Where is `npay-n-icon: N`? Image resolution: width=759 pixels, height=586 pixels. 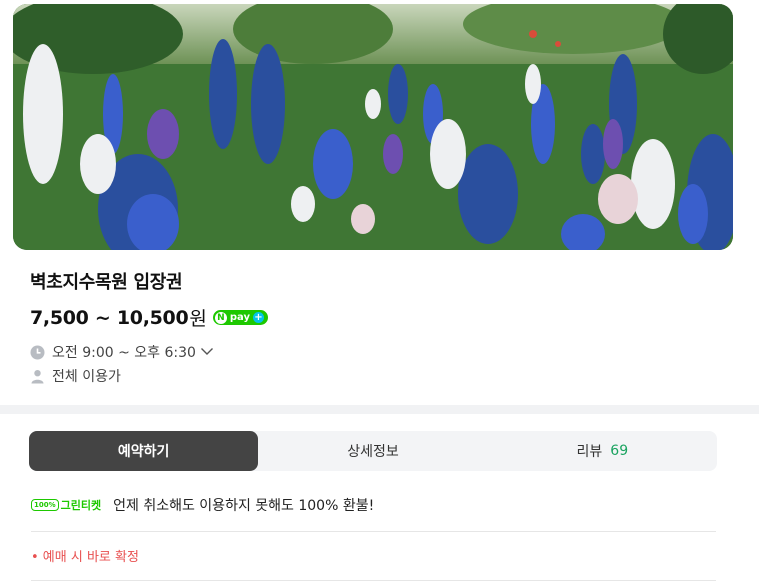 npay-n-icon: N is located at coordinates (220, 317).